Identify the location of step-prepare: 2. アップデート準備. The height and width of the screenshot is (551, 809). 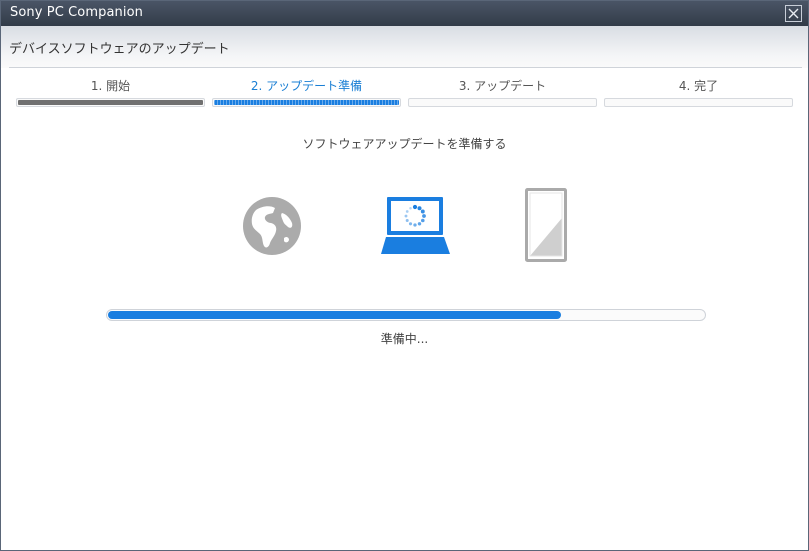
(306, 92).